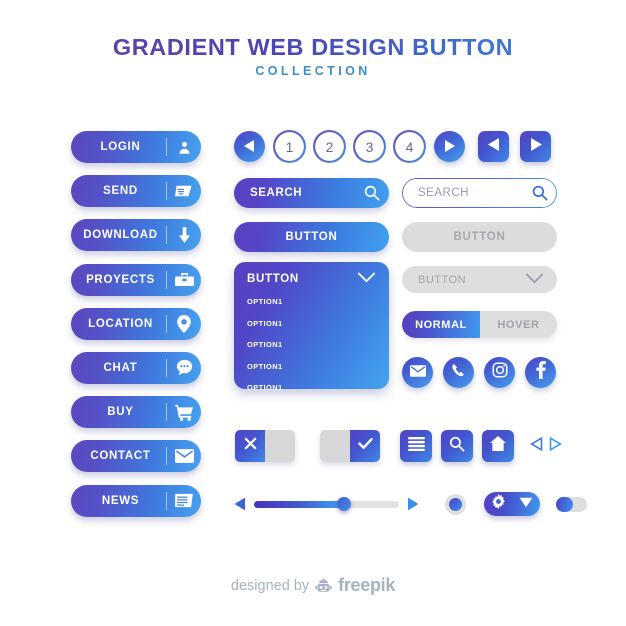  Describe the element at coordinates (462, 193) in the screenshot. I see `search-input: SEARCH` at that location.